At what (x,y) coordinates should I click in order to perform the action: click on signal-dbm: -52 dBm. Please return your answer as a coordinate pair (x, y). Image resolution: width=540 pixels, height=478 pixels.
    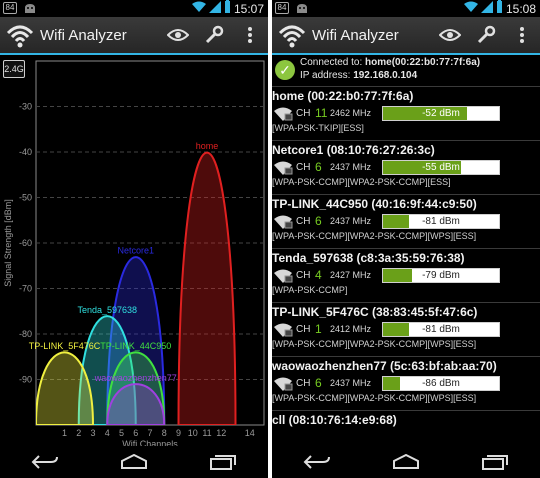
    Looking at the image, I should click on (441, 113).